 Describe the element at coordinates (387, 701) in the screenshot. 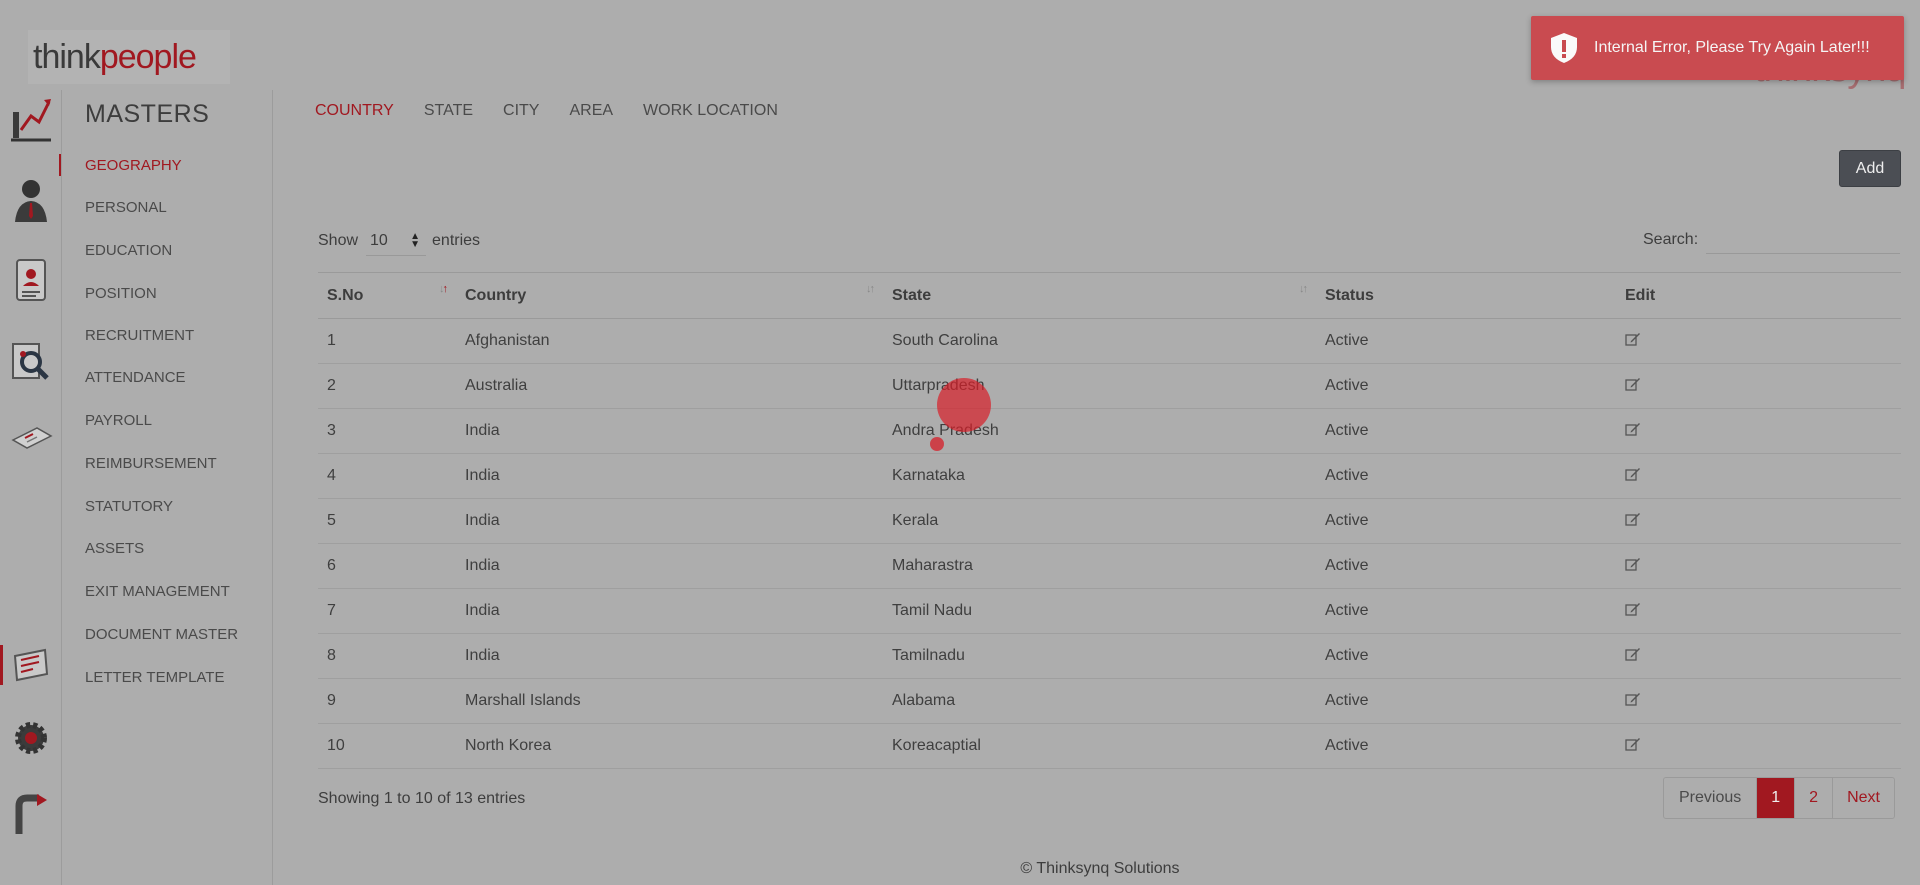

I see `cell-sno: 9` at that location.